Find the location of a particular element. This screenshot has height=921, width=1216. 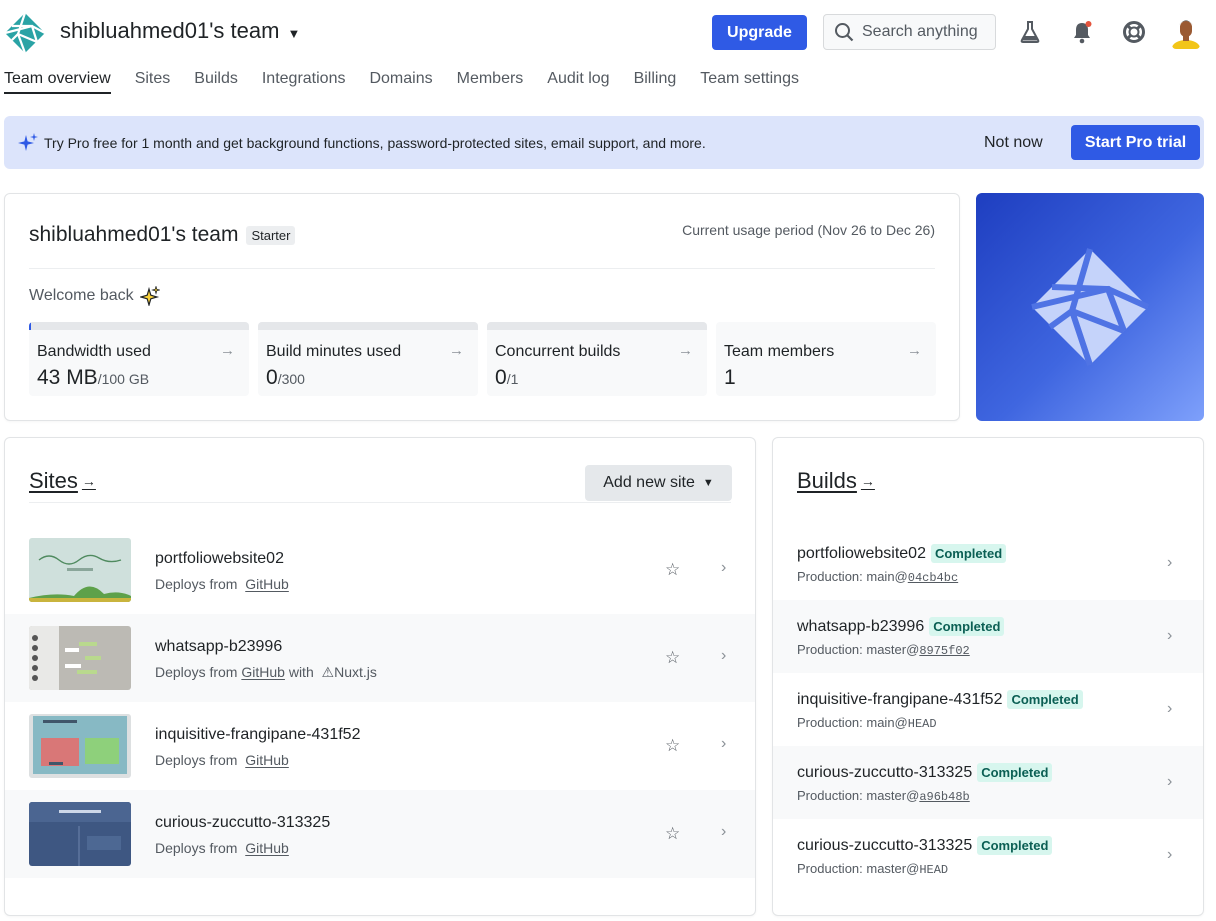

search-icon is located at coordinates (844, 32).